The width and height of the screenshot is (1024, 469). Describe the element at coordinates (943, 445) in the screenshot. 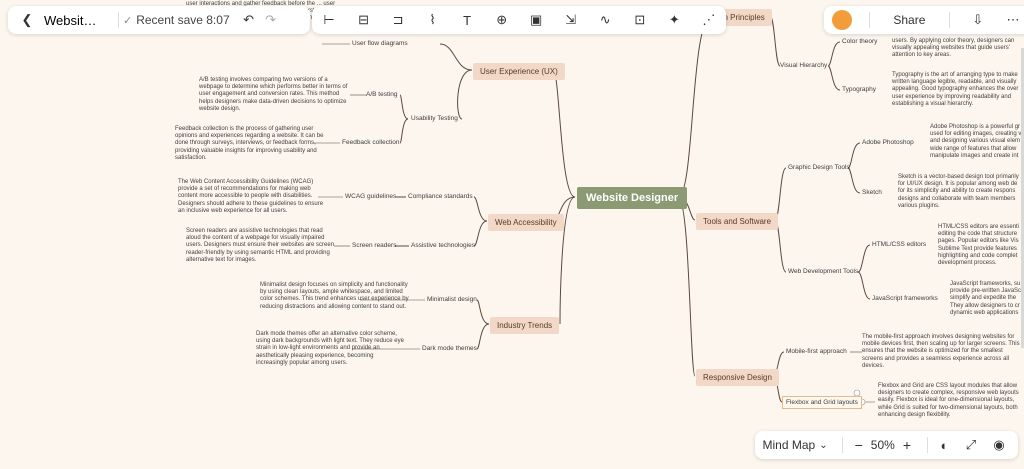

I see `mouse-mode-icon: ◖` at that location.